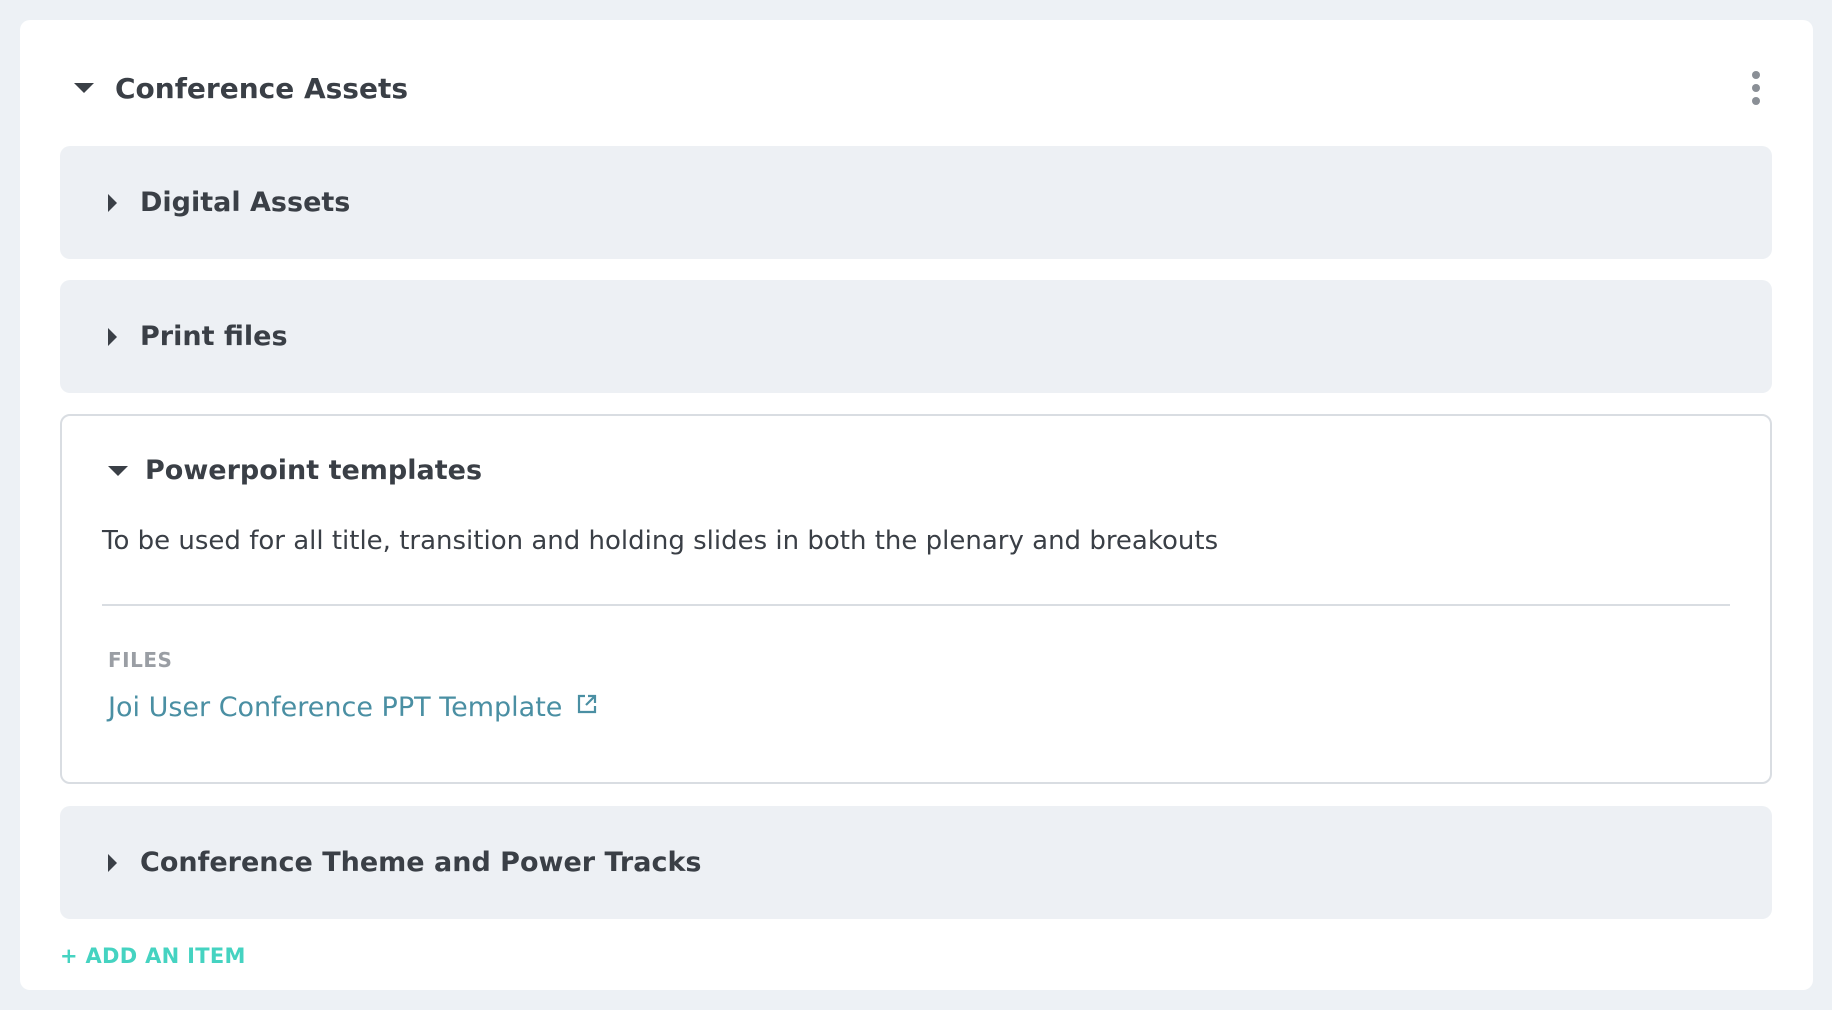 The width and height of the screenshot is (1832, 1010). I want to click on section-header: Conference Assets, so click(230, 88).